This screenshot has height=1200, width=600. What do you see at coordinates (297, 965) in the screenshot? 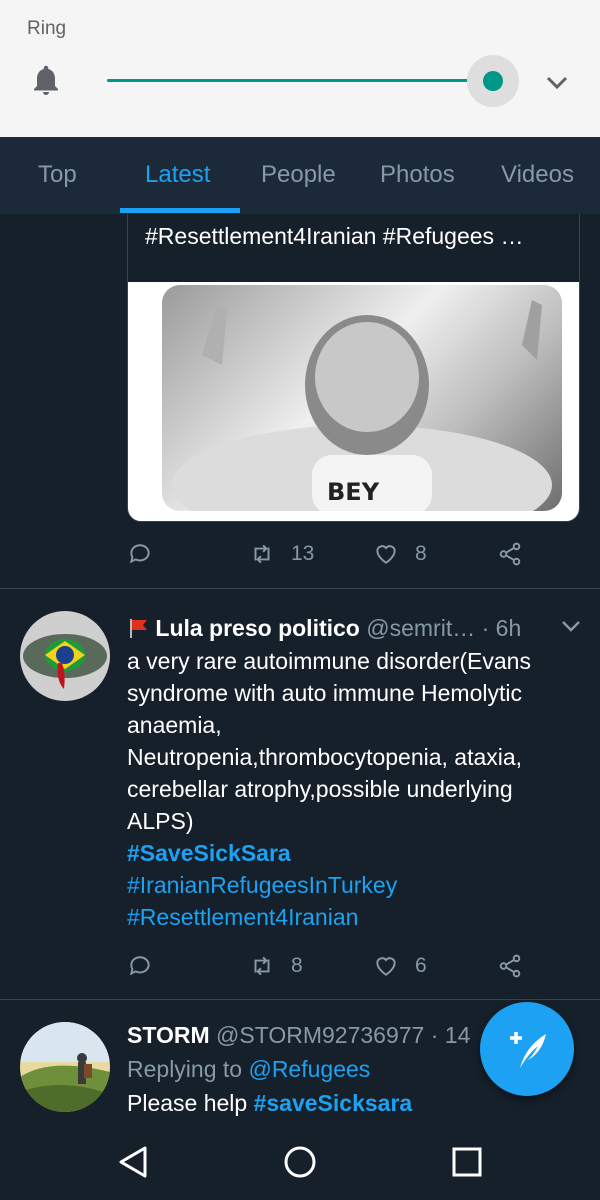
I see `retweet-count: 8` at bounding box center [297, 965].